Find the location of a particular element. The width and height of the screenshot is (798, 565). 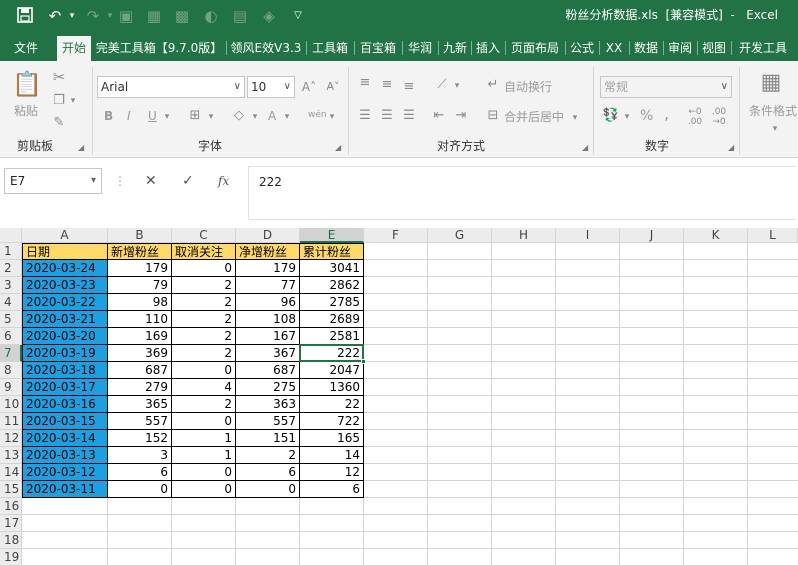

undo-icon: ↶ is located at coordinates (55, 16).